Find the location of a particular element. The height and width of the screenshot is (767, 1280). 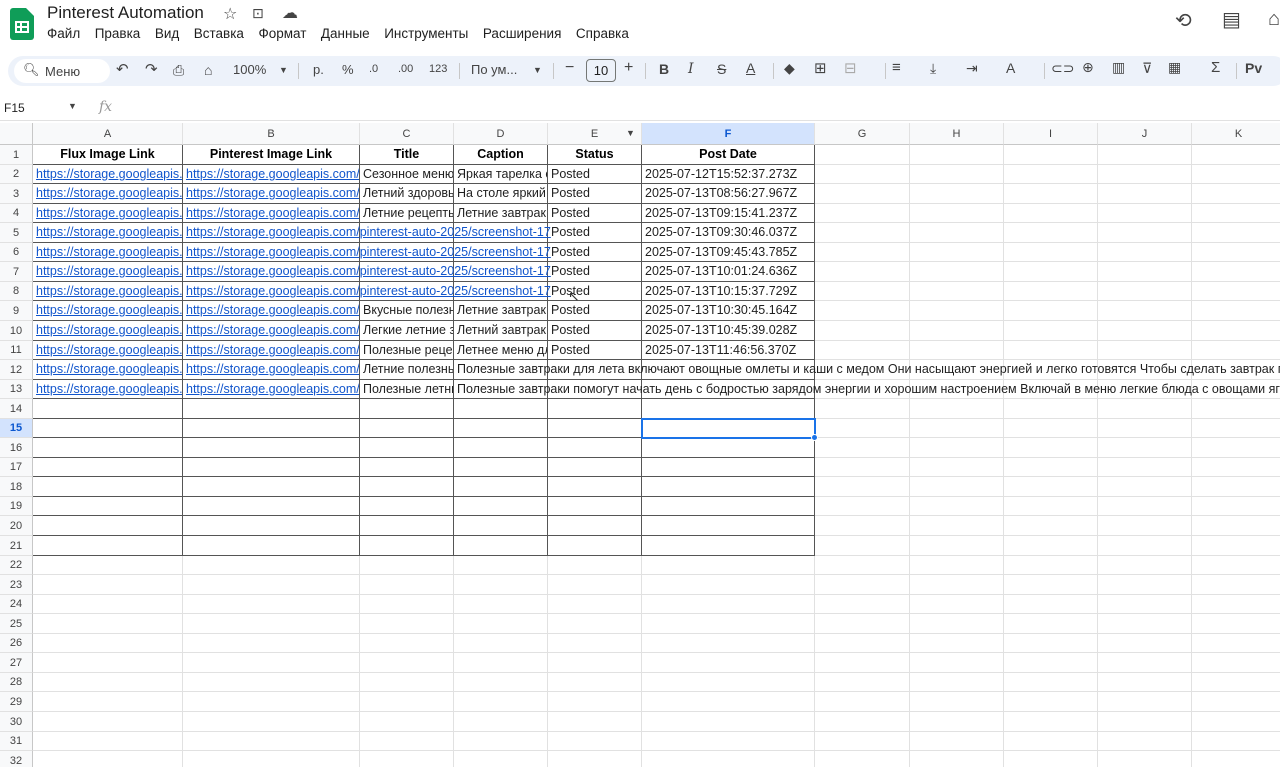

cell-title: Легкие летние з is located at coordinates (407, 331).